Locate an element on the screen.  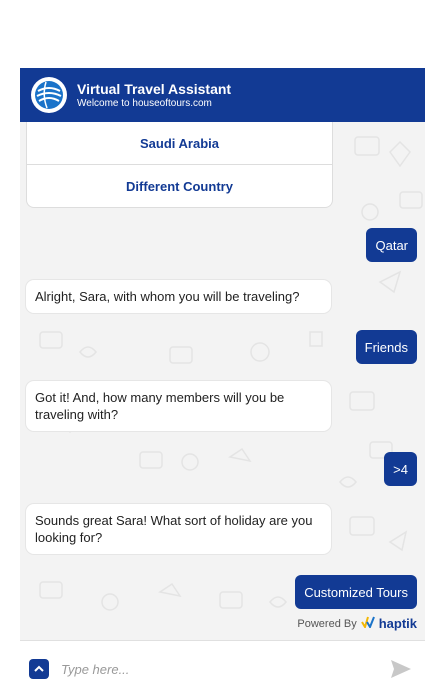
user-message: Qatar is located at coordinates (391, 245).